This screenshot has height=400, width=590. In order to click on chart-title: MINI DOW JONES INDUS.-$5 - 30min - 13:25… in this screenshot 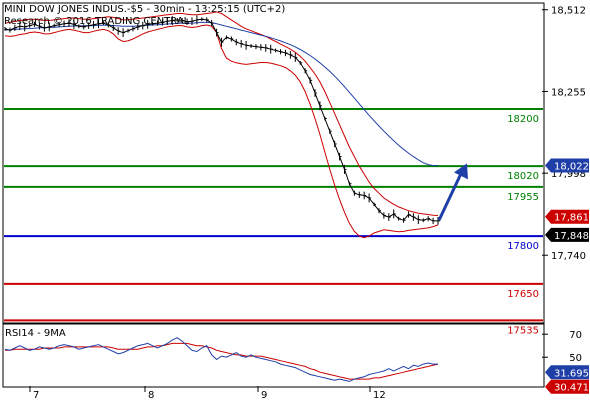, I will do `click(144, 9)`.